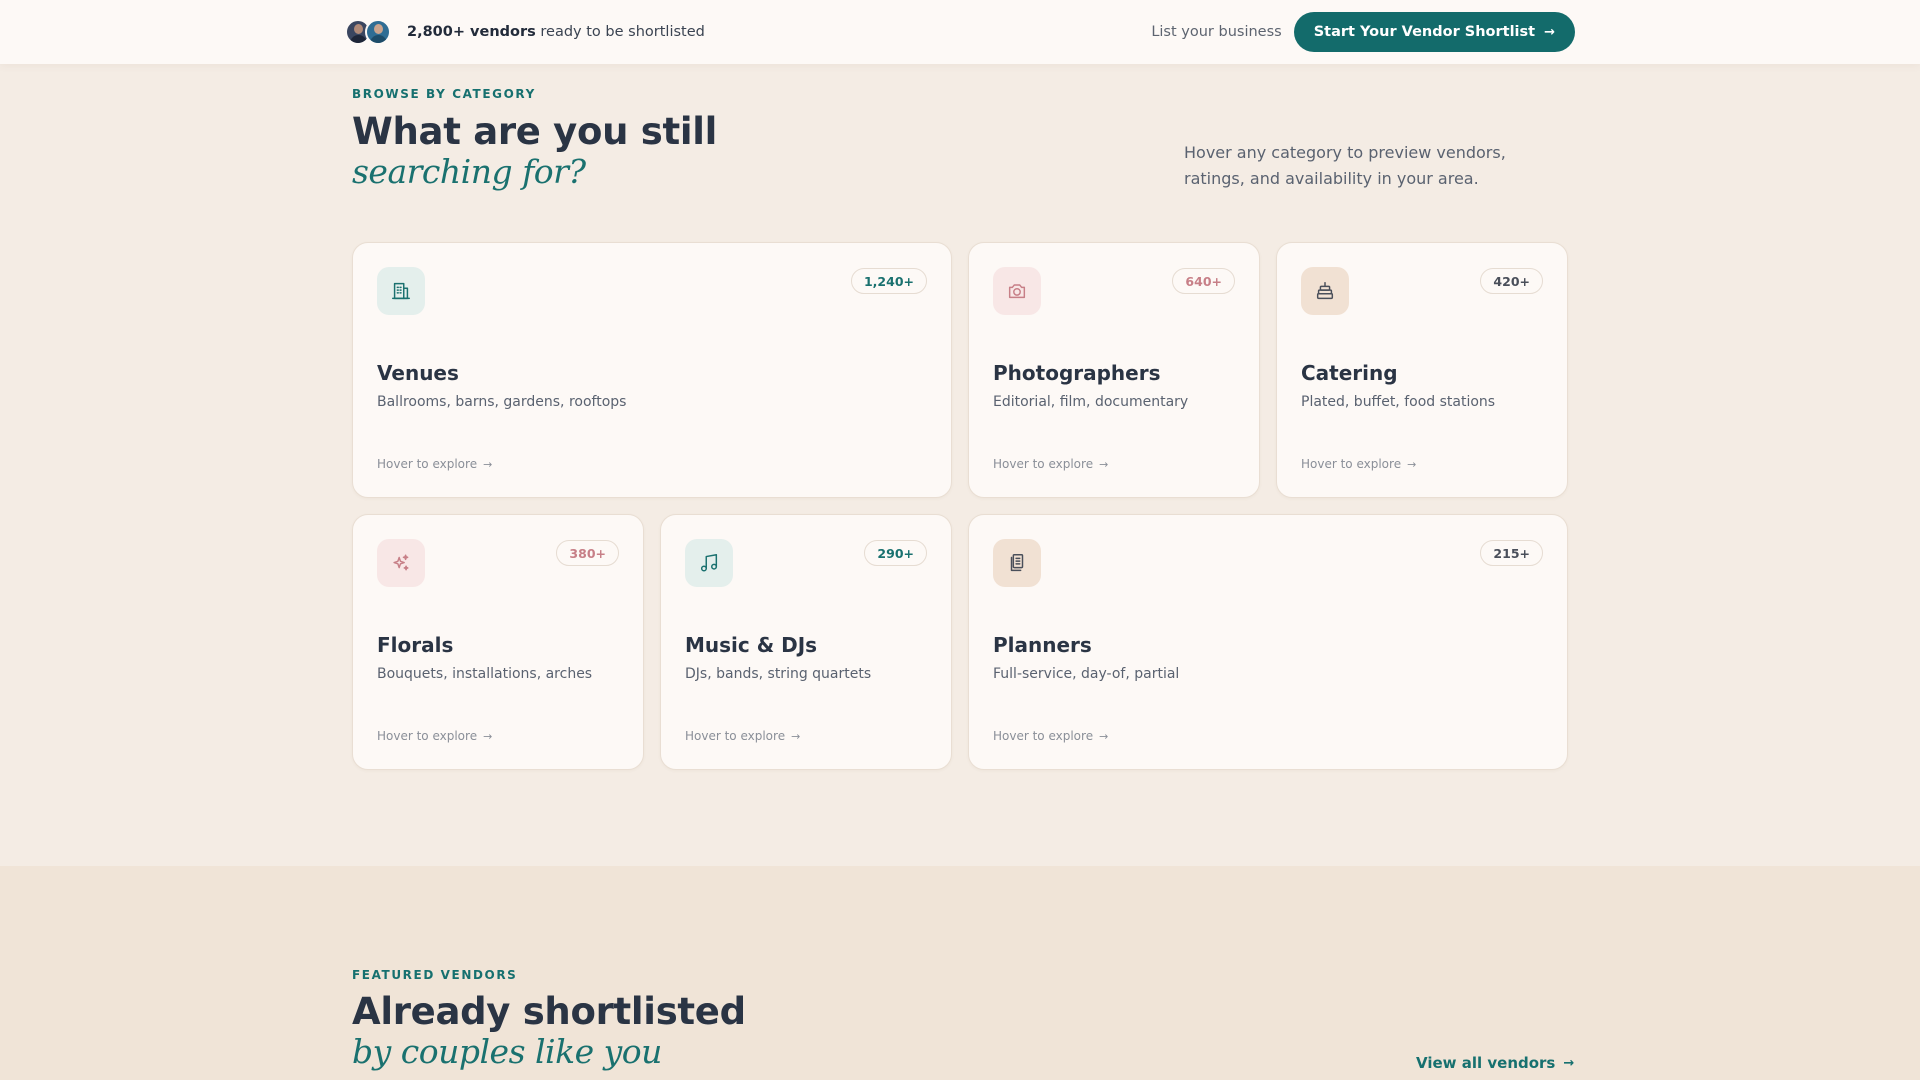 The image size is (1920, 1080). I want to click on featured-eyebrow: FEATURED VENDORS, so click(435, 975).